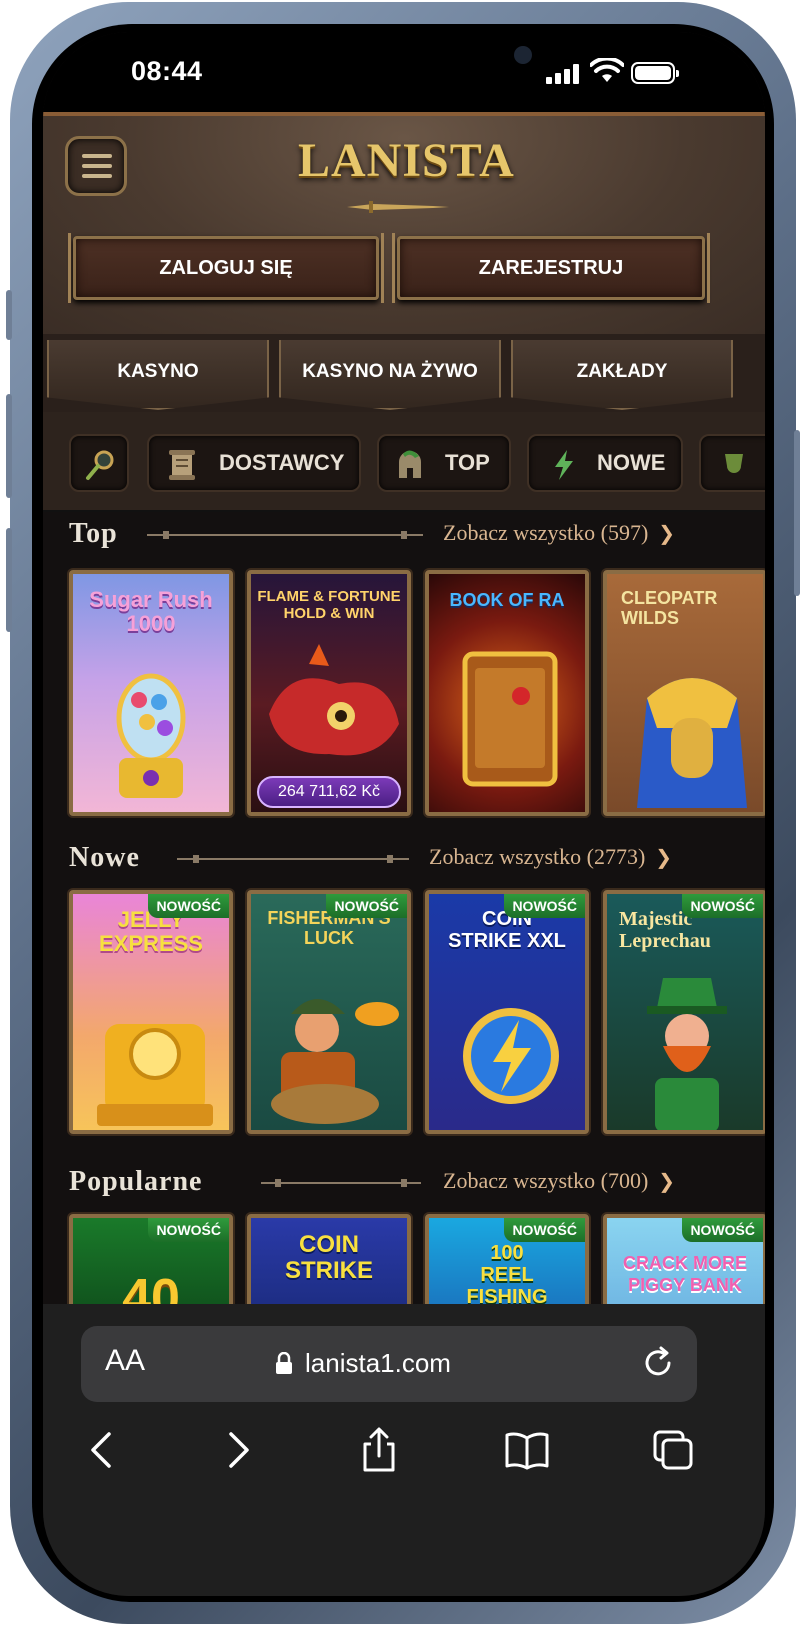  I want to click on pharaoh-image, so click(692, 743).